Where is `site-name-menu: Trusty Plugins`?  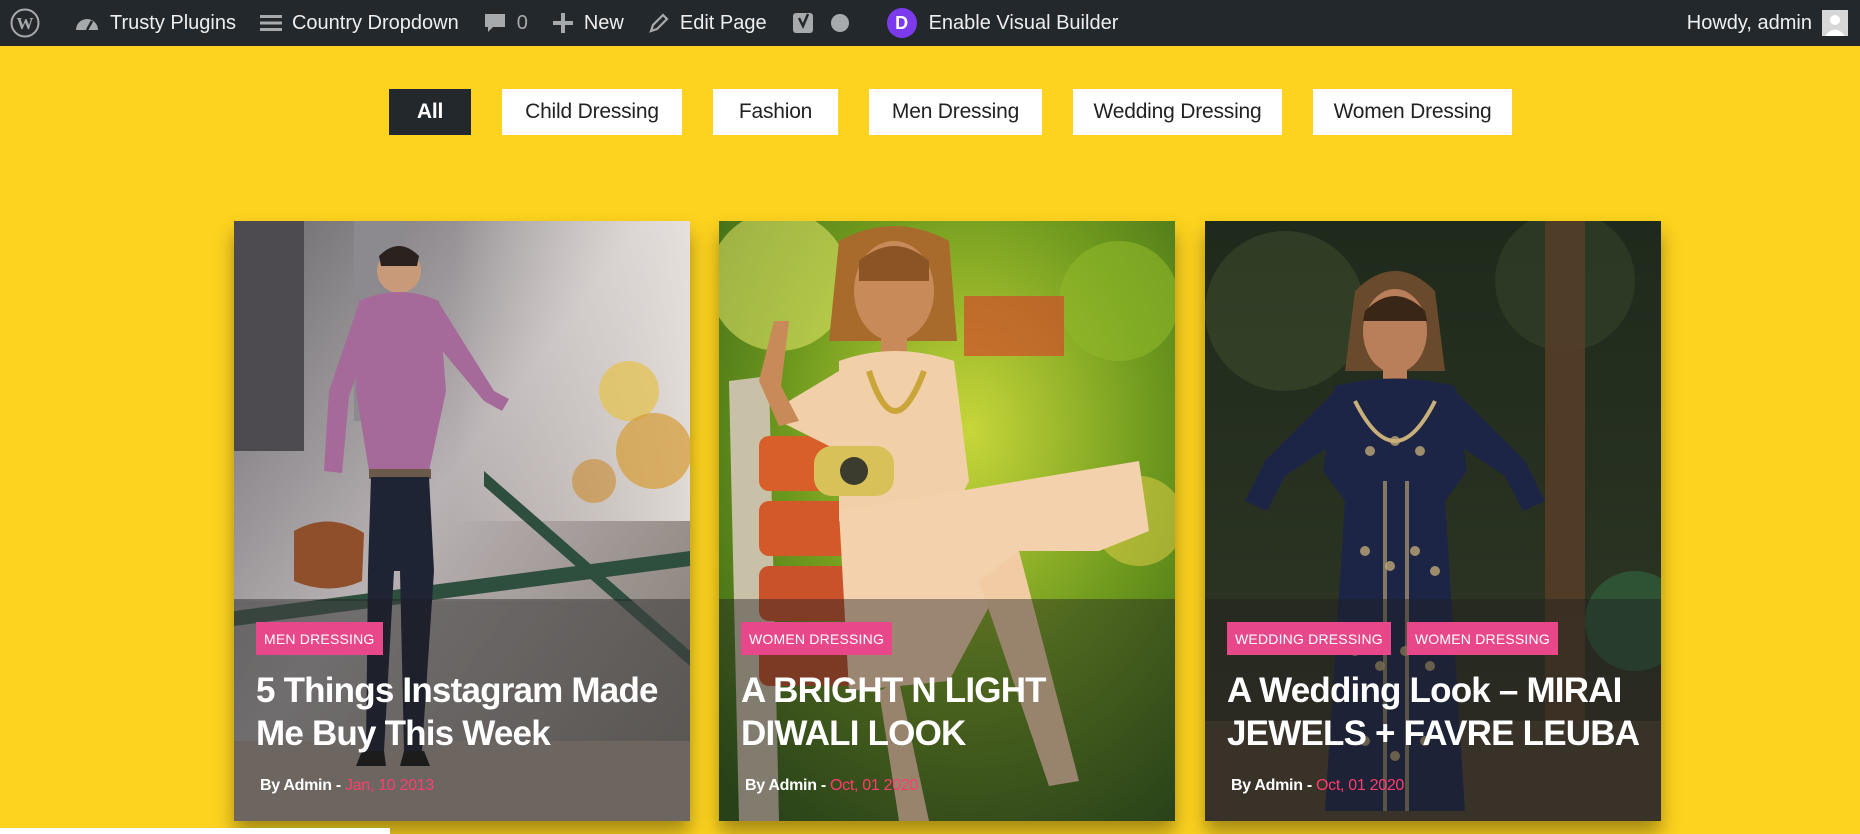 site-name-menu: Trusty Plugins is located at coordinates (155, 23).